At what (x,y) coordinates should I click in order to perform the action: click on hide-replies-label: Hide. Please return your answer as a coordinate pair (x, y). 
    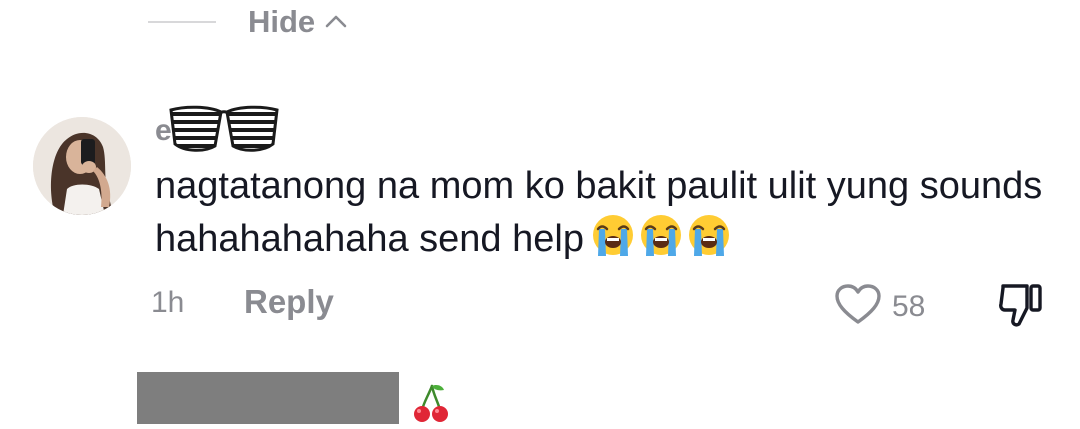
    Looking at the image, I should click on (282, 21).